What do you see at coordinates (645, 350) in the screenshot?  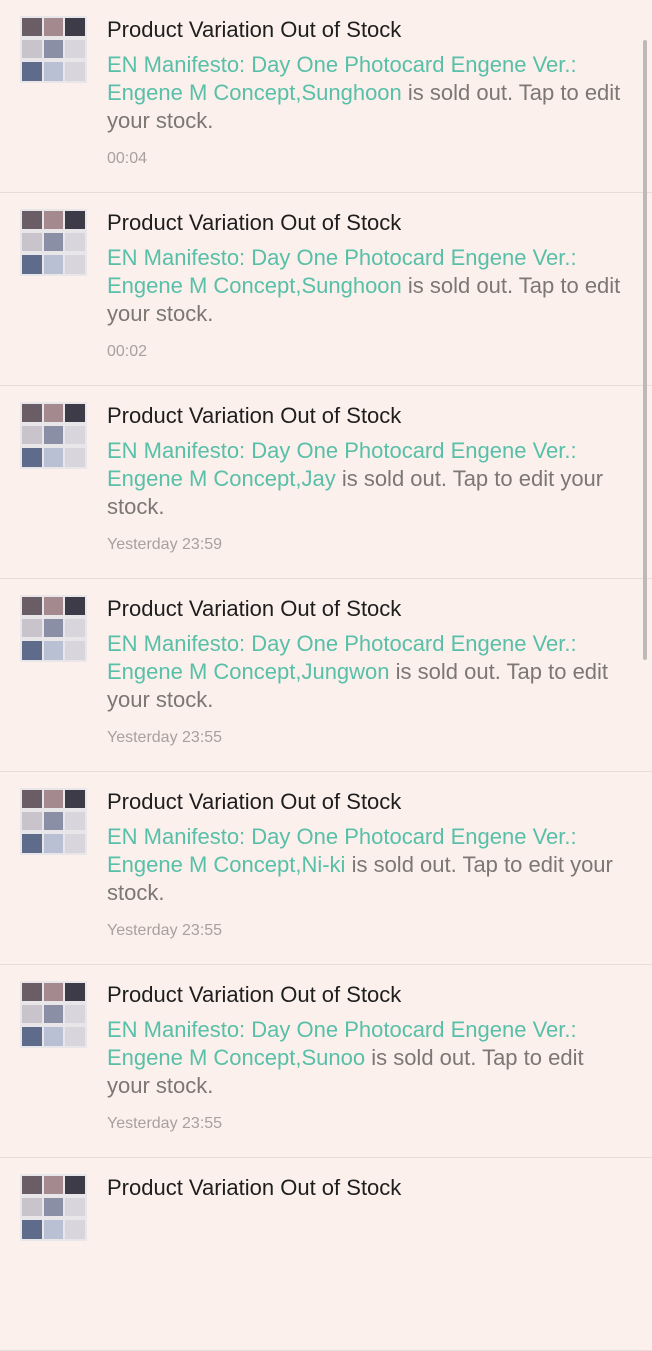 I see `scrollbar` at bounding box center [645, 350].